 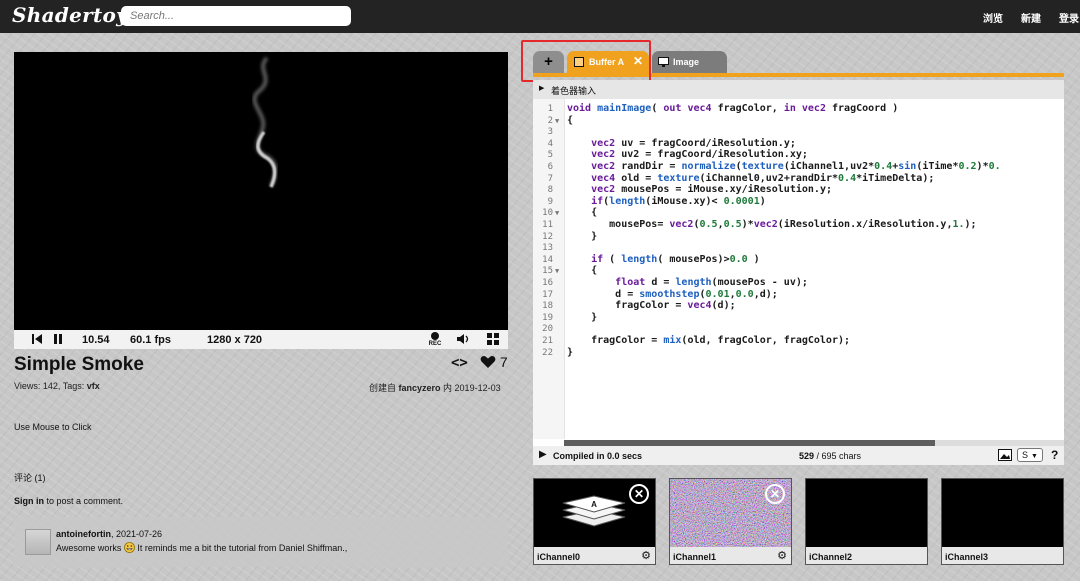 What do you see at coordinates (420, 388) in the screenshot?
I see `author-link: fancyzero` at bounding box center [420, 388].